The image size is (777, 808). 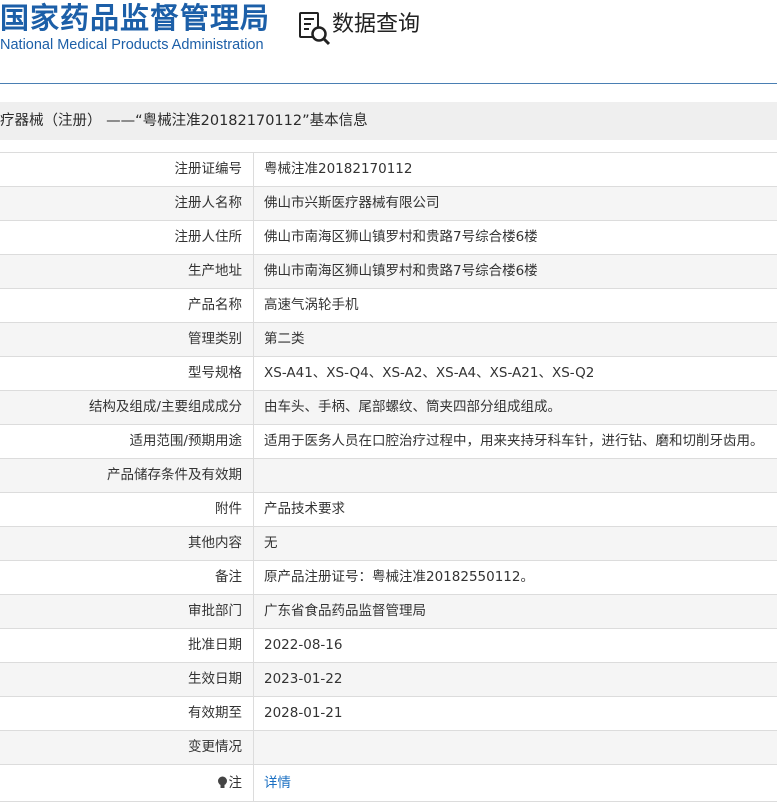 I want to click on field-label: 产品储存条件及有效期, so click(x=174, y=475).